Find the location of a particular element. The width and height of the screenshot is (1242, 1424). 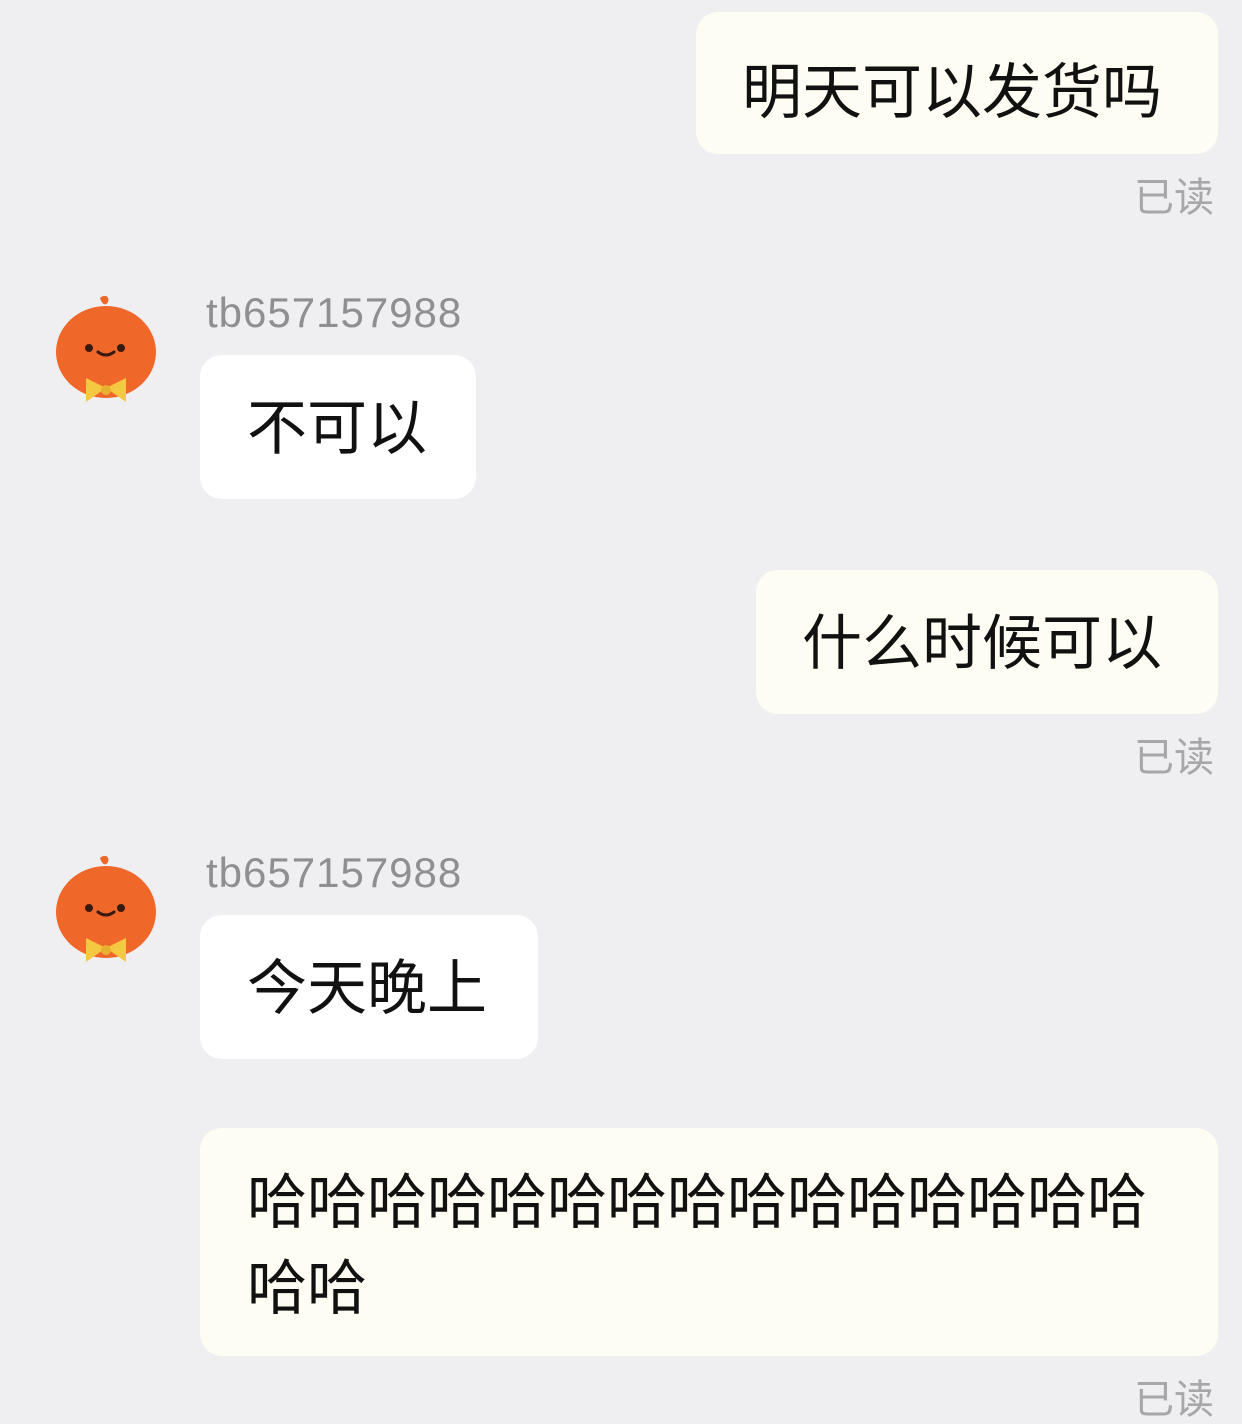

message-text: 什么时候可以 is located at coordinates (982, 644).